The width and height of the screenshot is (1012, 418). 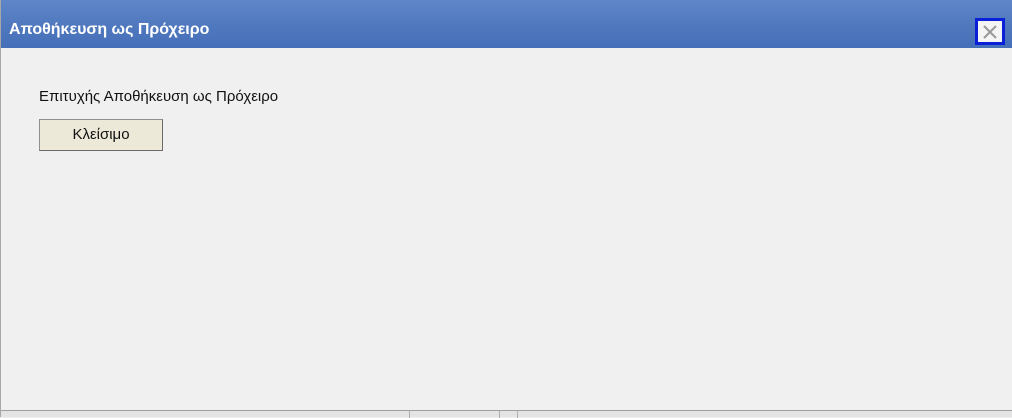 I want to click on dialog-close-button, so click(x=990, y=31).